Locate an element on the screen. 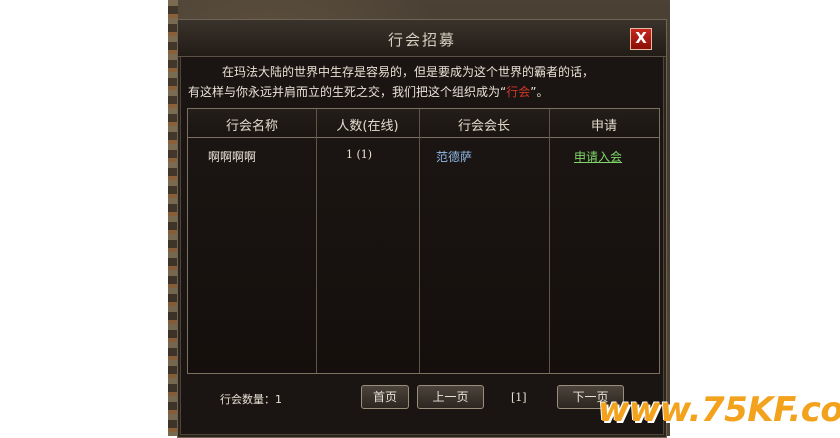 Image resolution: width=840 pixels, height=438 pixels. intro-line-2-end: ”。 is located at coordinates (539, 92).